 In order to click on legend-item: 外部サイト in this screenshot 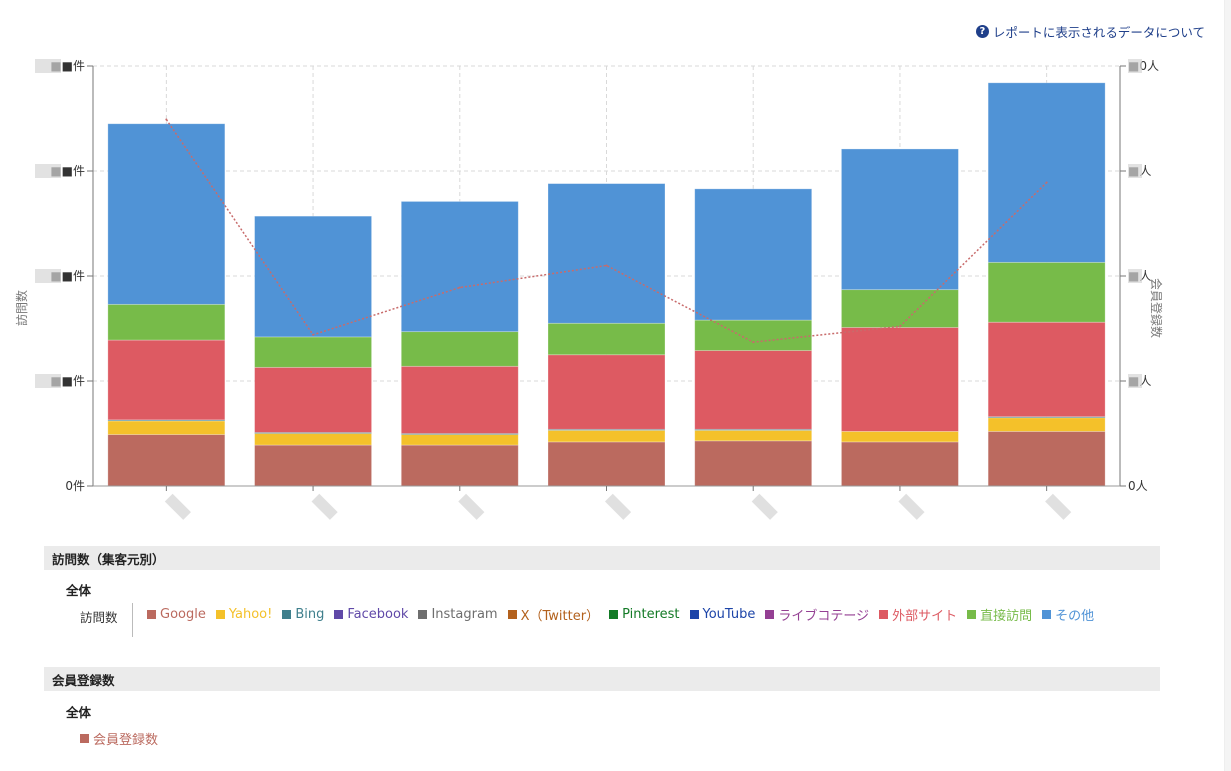, I will do `click(918, 614)`.